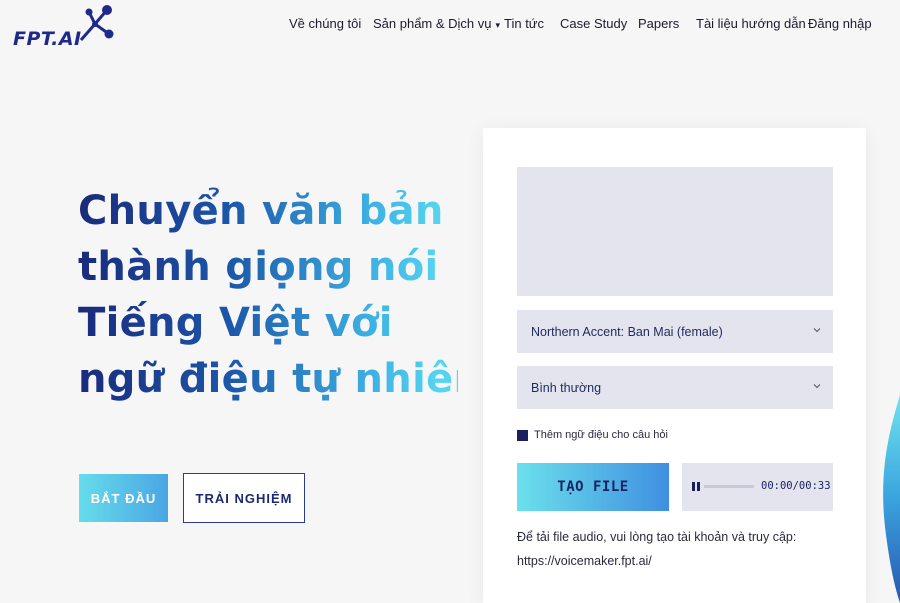 Image resolution: width=900 pixels, height=603 pixels. What do you see at coordinates (524, 23) in the screenshot?
I see `nav-item-news: Tin tức` at bounding box center [524, 23].